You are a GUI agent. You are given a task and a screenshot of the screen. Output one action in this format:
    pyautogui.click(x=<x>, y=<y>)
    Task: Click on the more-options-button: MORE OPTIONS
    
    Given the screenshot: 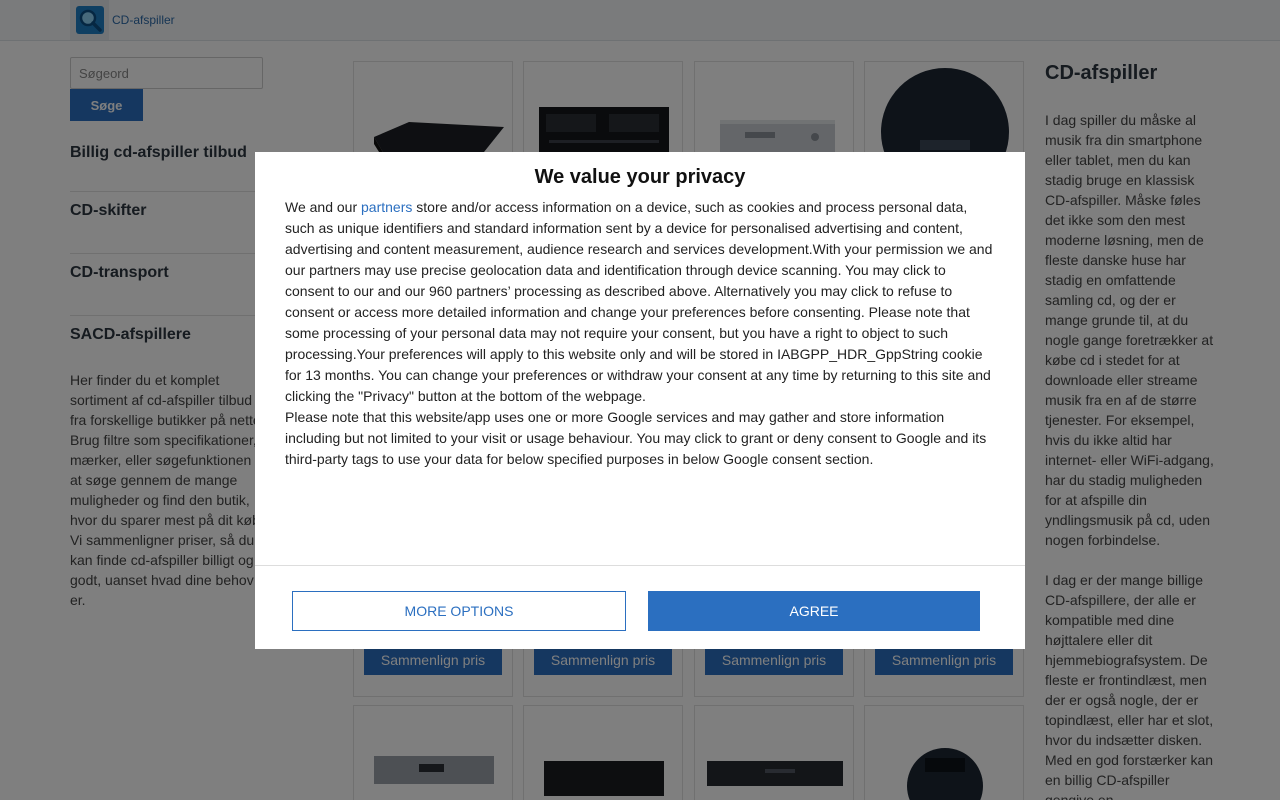 What is the action you would take?
    pyautogui.click(x=459, y=611)
    